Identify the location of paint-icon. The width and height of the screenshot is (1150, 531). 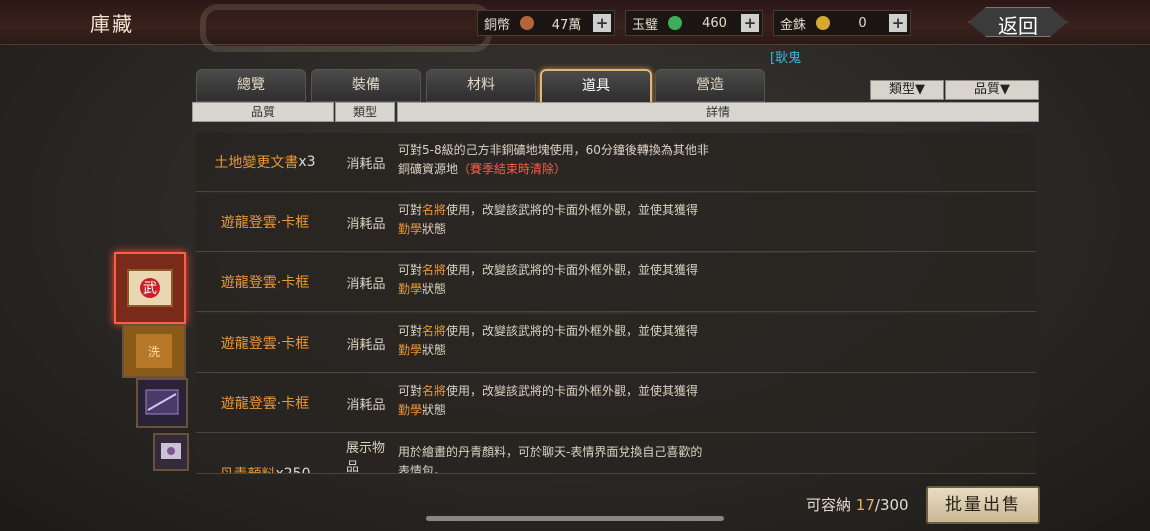
(171, 451).